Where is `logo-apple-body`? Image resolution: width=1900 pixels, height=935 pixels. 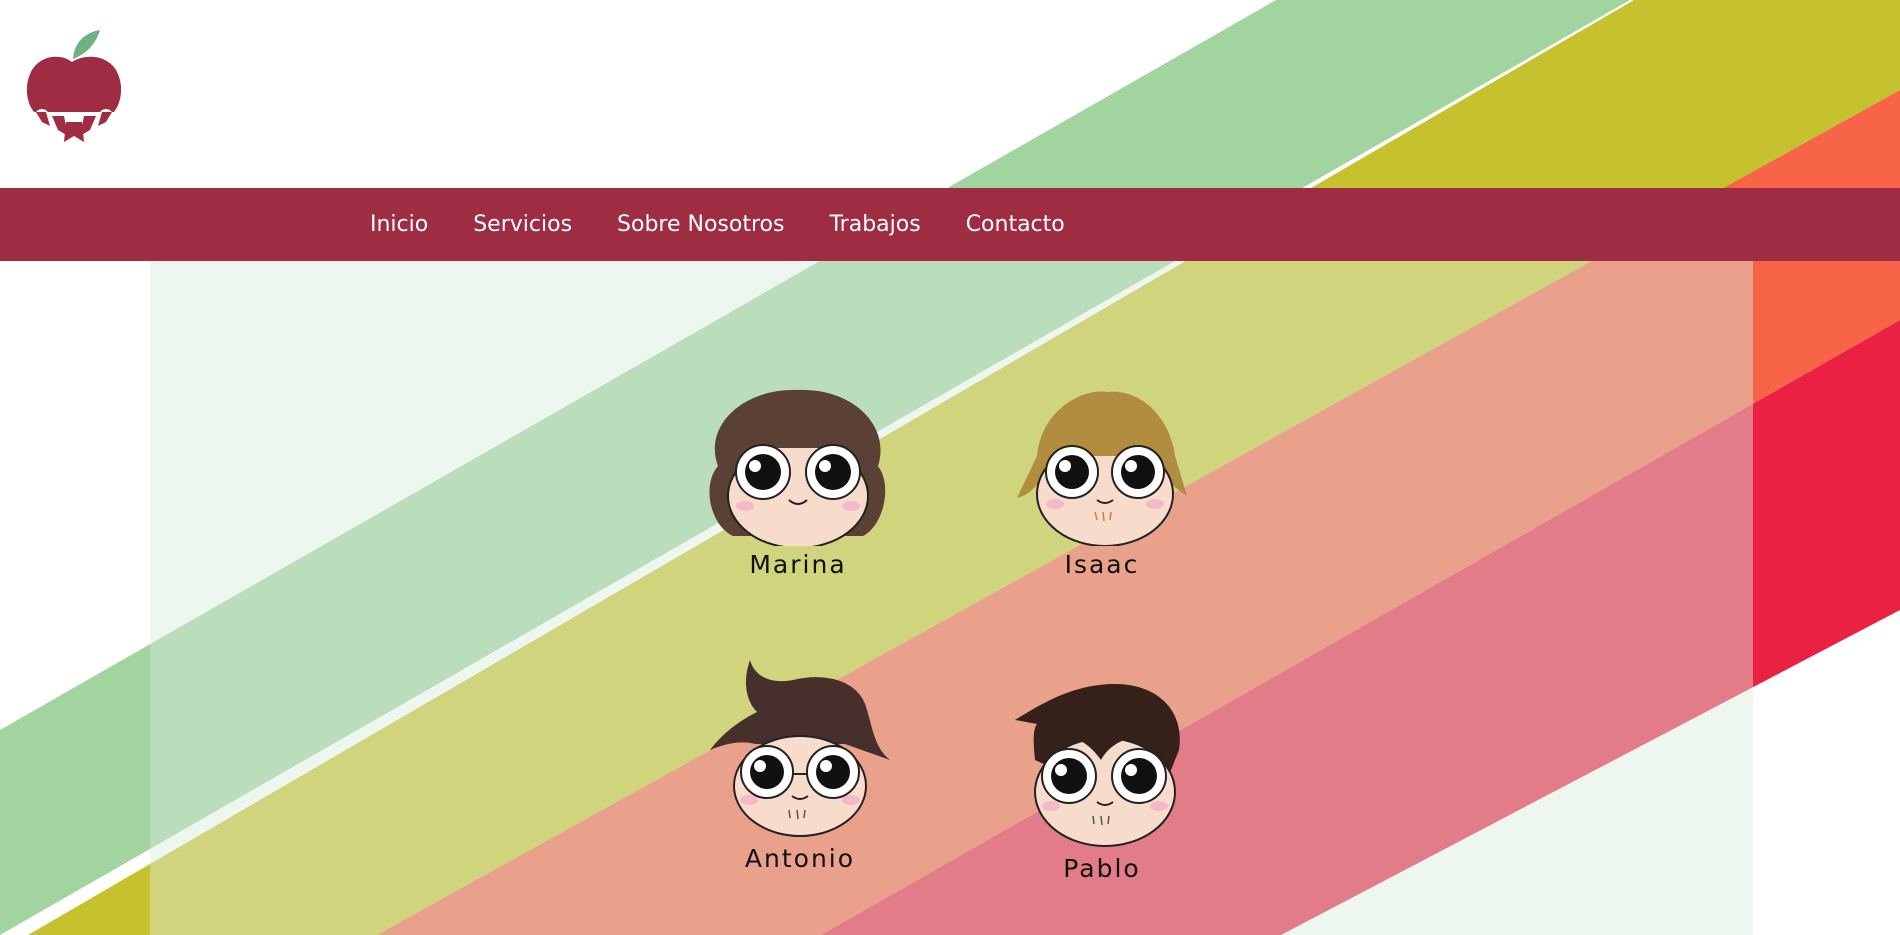
logo-apple-body is located at coordinates (74, 84).